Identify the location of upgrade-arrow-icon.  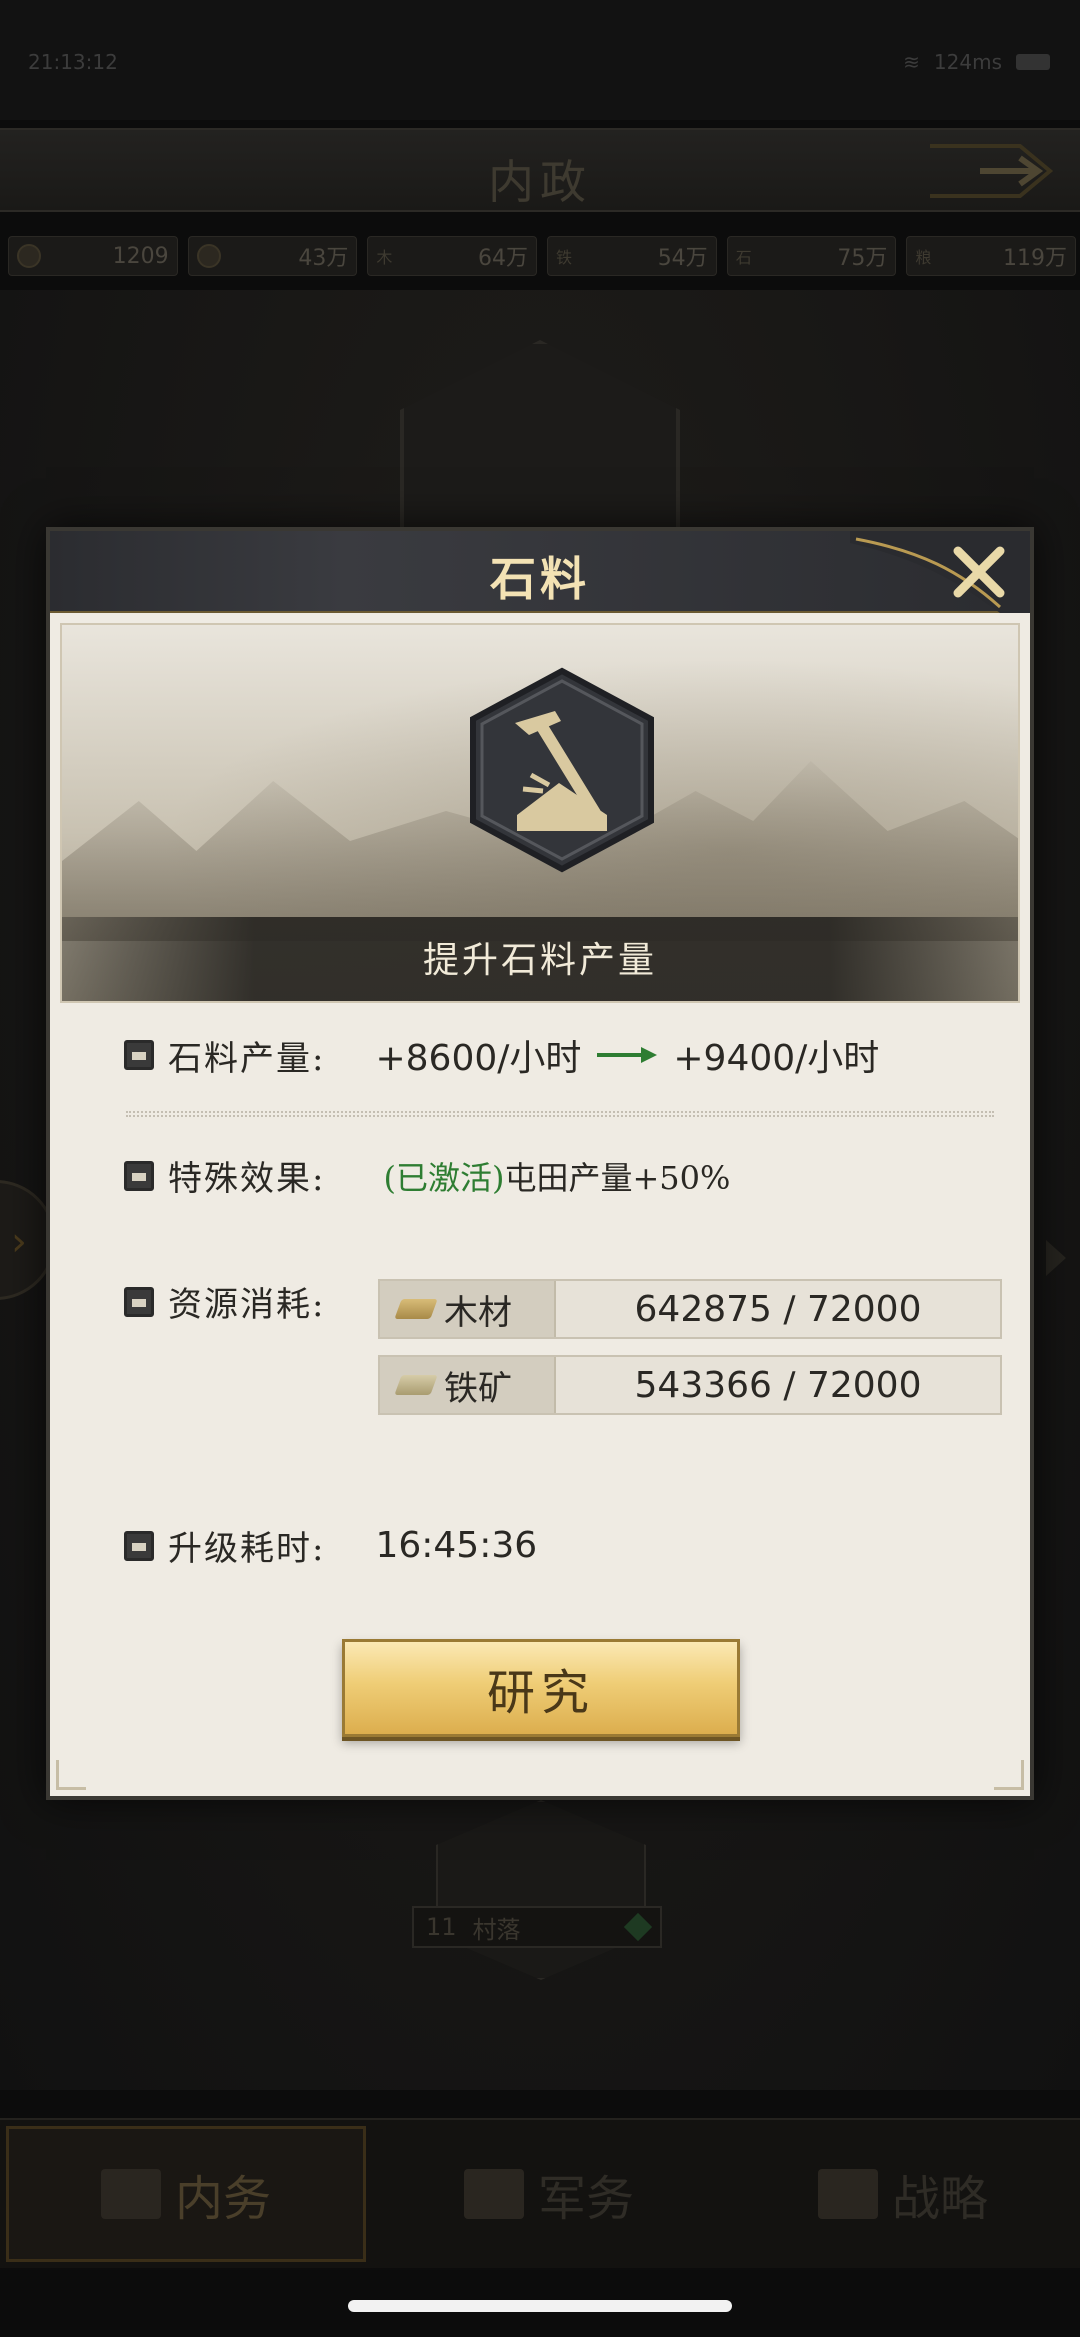
(638, 1927).